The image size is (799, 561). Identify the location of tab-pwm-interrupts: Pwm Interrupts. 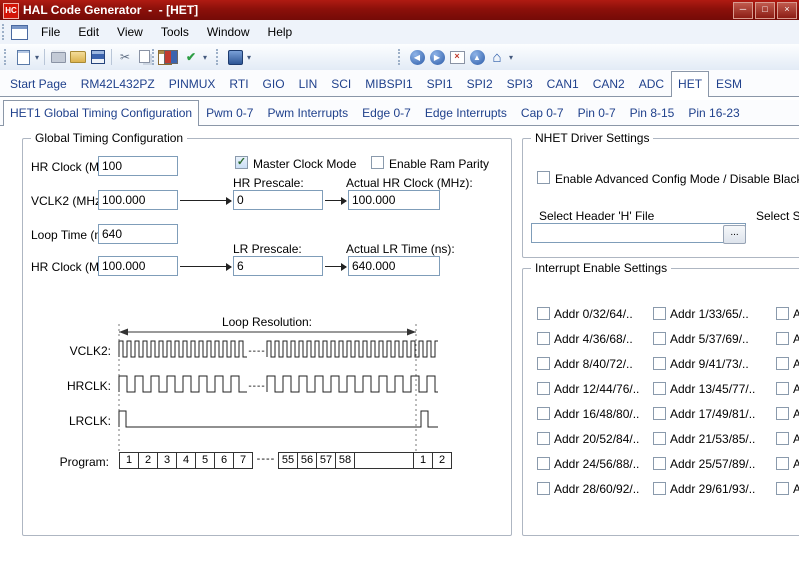
(307, 112).